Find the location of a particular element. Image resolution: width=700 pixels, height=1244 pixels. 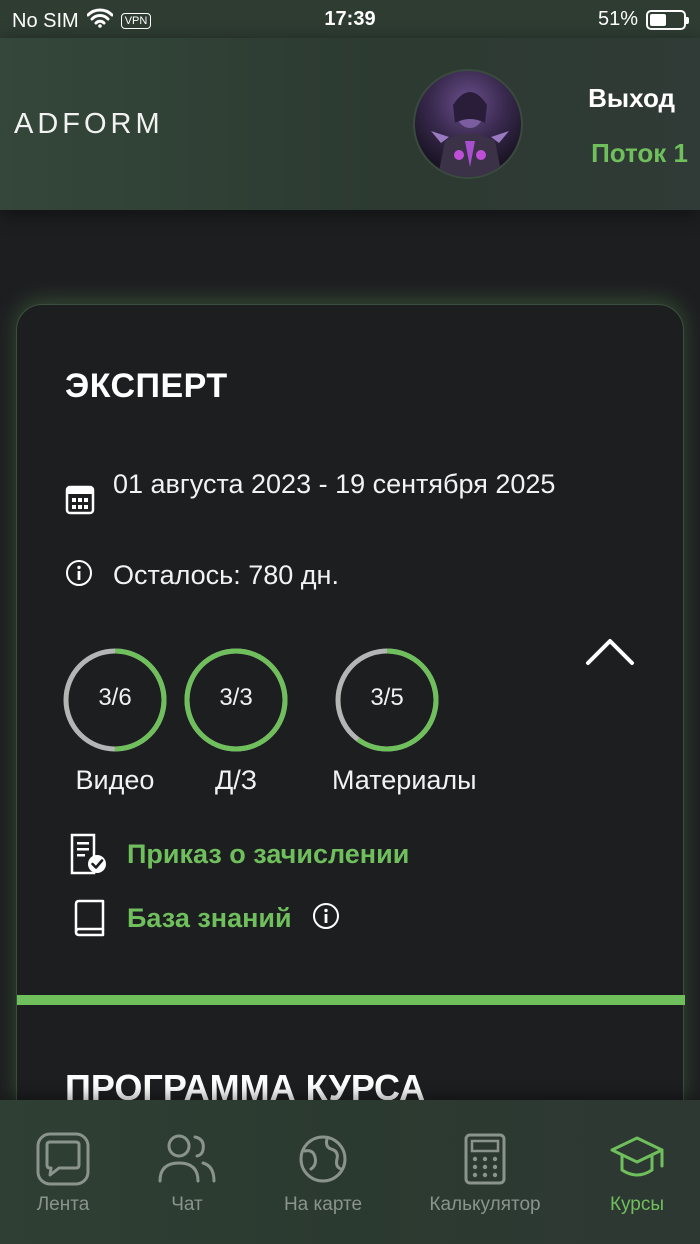

globe-icon is located at coordinates (323, 1159).